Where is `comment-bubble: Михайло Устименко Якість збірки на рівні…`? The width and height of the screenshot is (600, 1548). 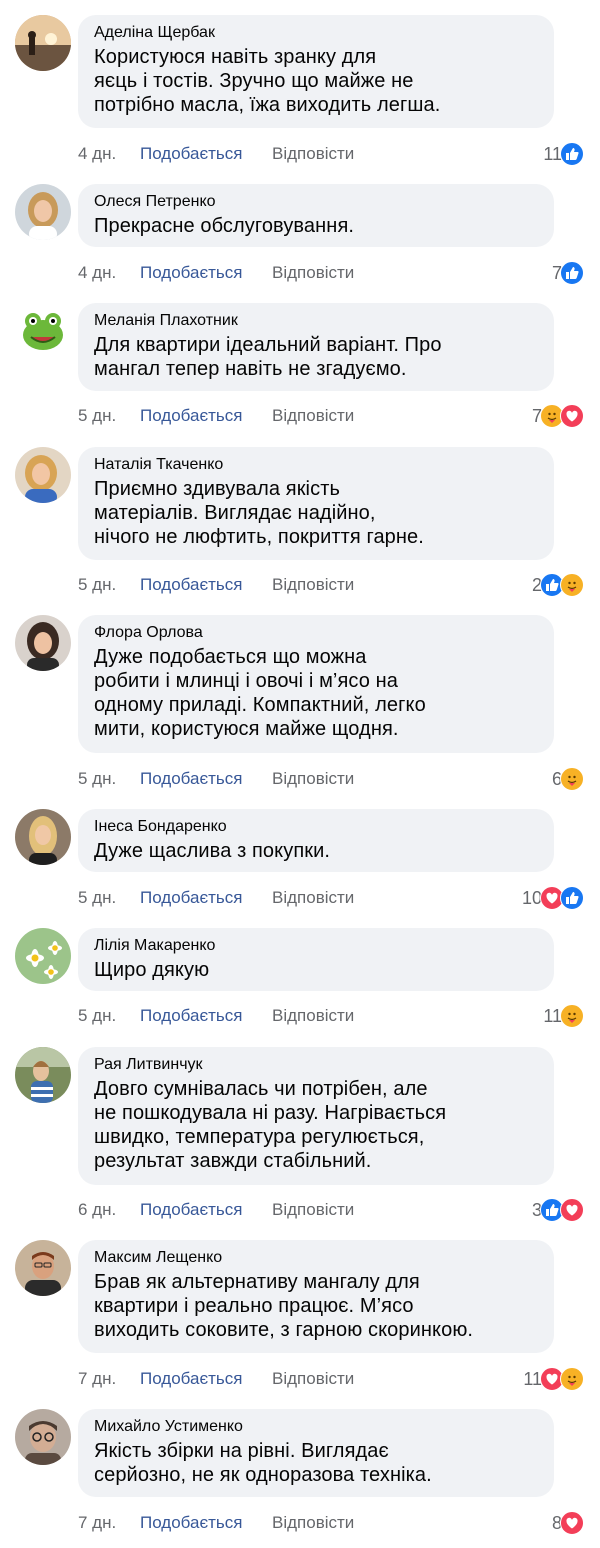
comment-bubble: Михайло Устименко Якість збірки на рівні… is located at coordinates (316, 1453).